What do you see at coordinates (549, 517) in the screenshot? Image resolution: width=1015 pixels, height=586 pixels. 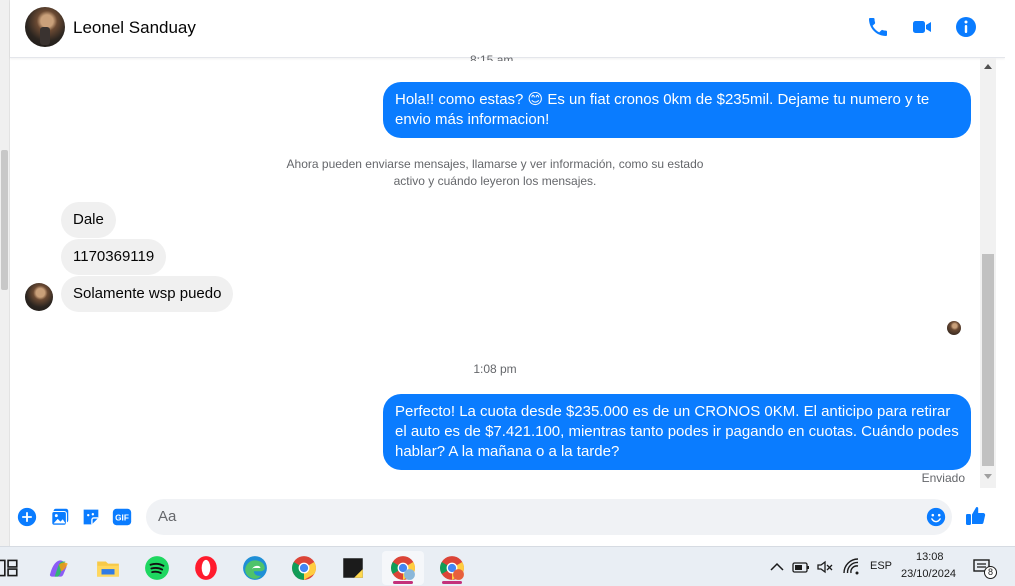 I see `message-input` at bounding box center [549, 517].